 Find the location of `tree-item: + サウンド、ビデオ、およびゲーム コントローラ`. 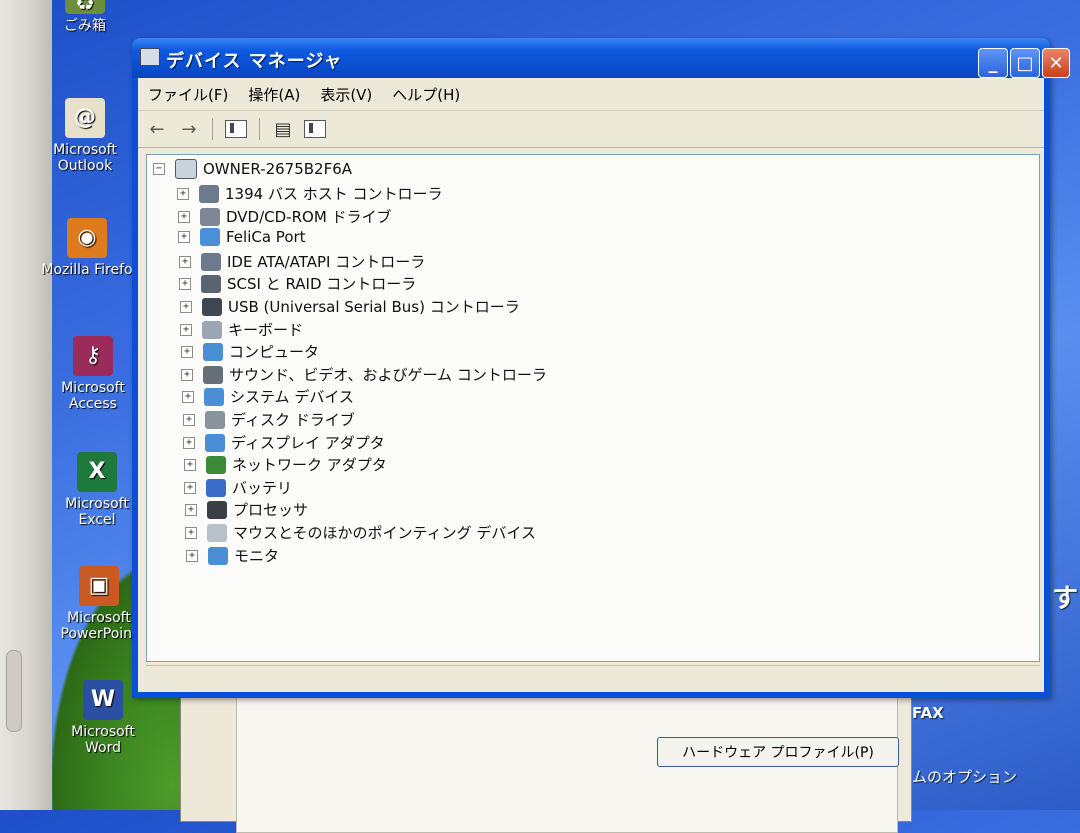

tree-item: + サウンド、ビデオ、およびゲーム コントローラ is located at coordinates (364, 374).